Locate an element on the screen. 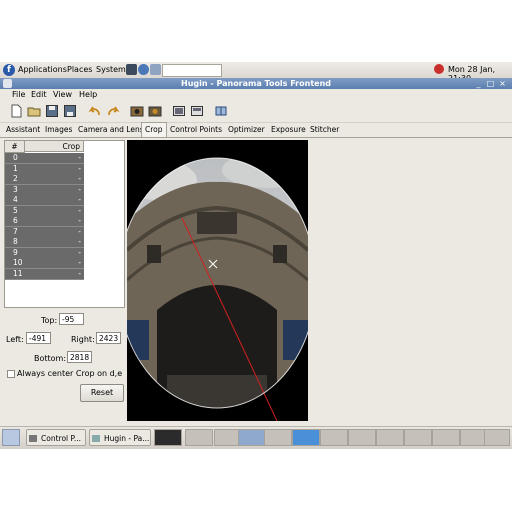  open-icon is located at coordinates (34, 111).